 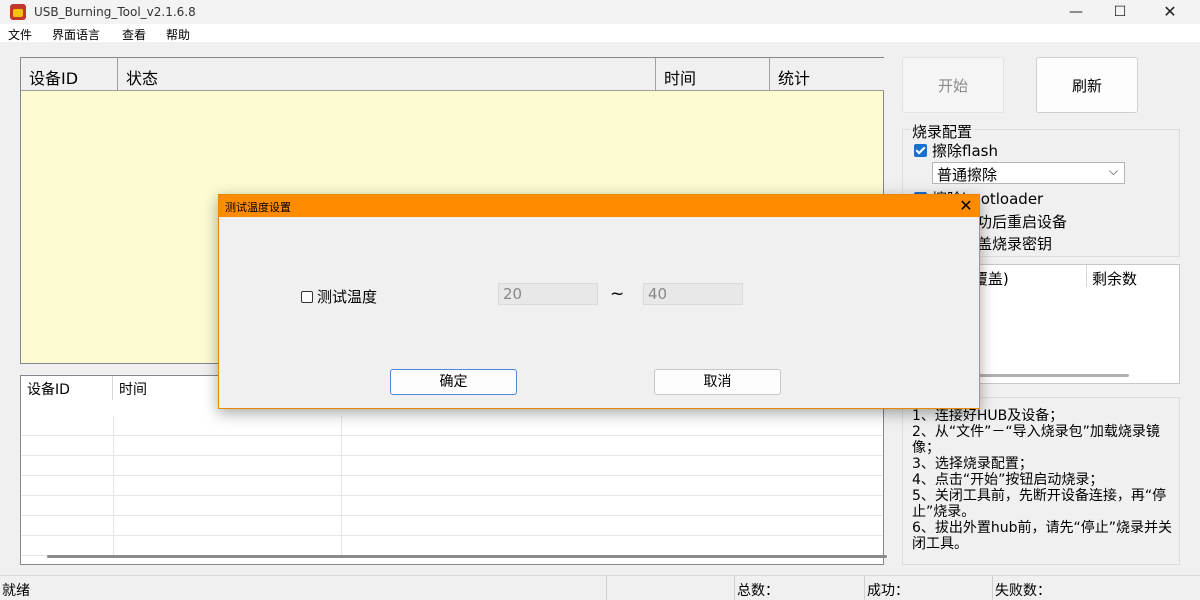 What do you see at coordinates (339, 296) in the screenshot?
I see `test-temperature-checkbox: 测试温度` at bounding box center [339, 296].